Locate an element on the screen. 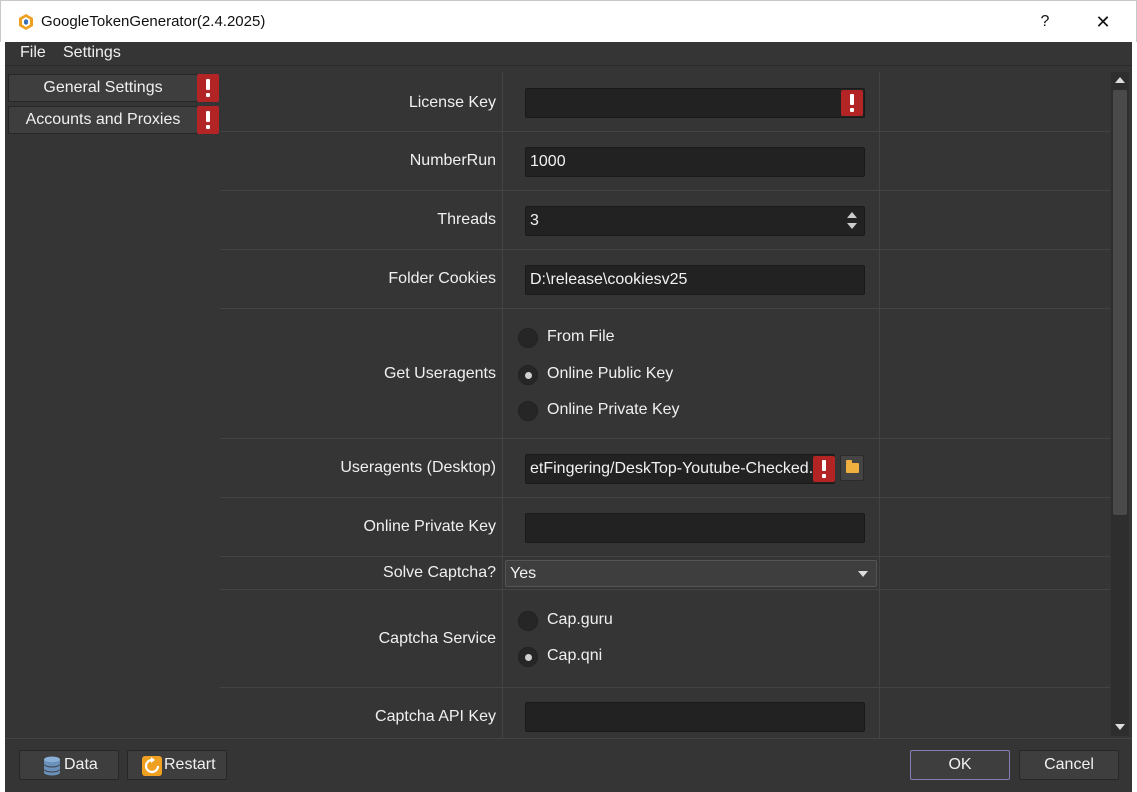  database-icon is located at coordinates (52, 766).